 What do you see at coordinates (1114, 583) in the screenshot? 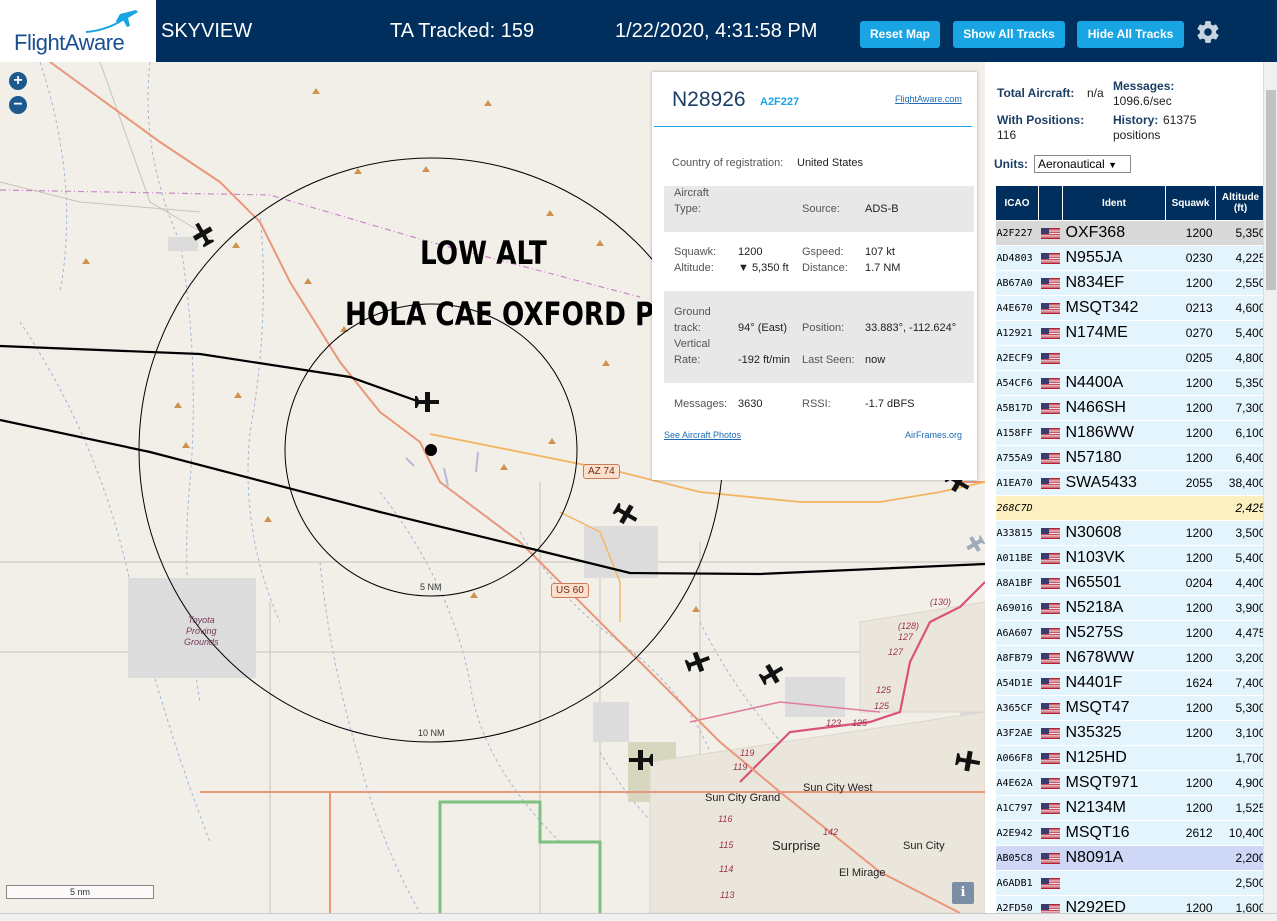
I see `row-ident: N65501` at bounding box center [1114, 583].